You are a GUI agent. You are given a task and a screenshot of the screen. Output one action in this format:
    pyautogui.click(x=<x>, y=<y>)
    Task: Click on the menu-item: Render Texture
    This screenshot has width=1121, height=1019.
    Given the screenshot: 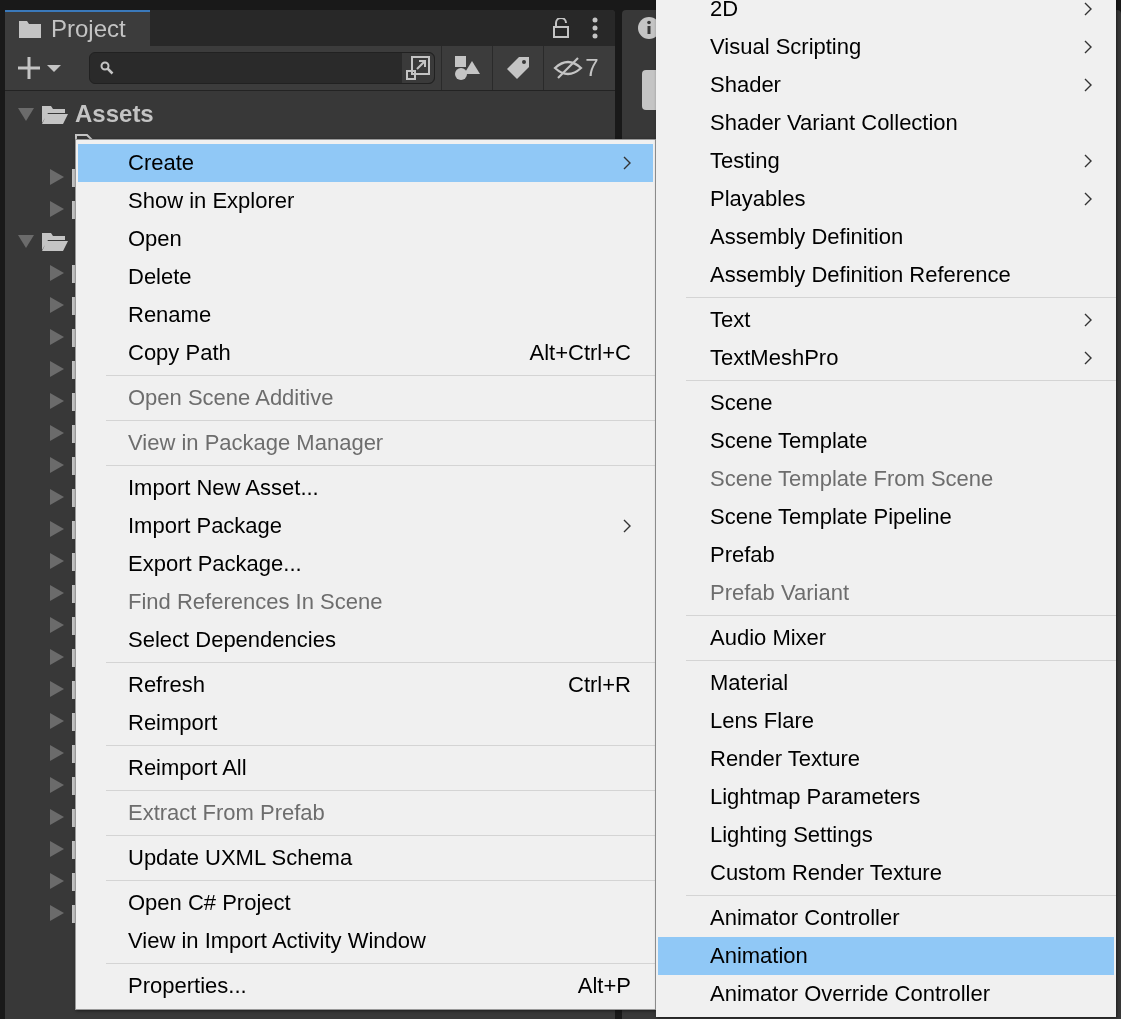 What is the action you would take?
    pyautogui.click(x=886, y=759)
    